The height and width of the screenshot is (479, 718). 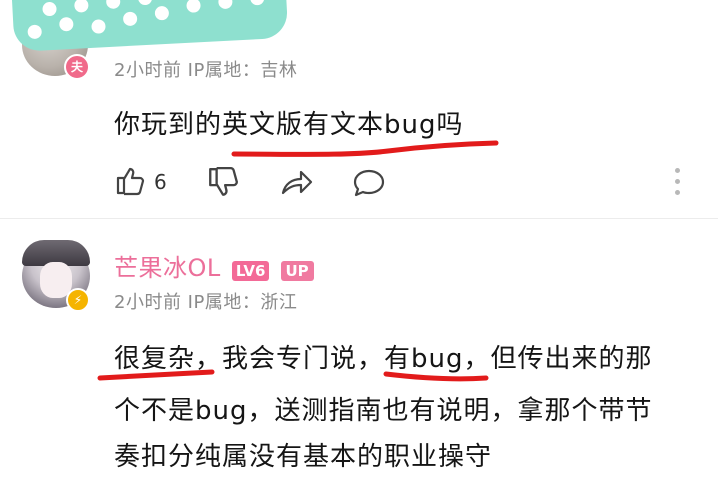 What do you see at coordinates (359, 218) in the screenshot?
I see `divider` at bounding box center [359, 218].